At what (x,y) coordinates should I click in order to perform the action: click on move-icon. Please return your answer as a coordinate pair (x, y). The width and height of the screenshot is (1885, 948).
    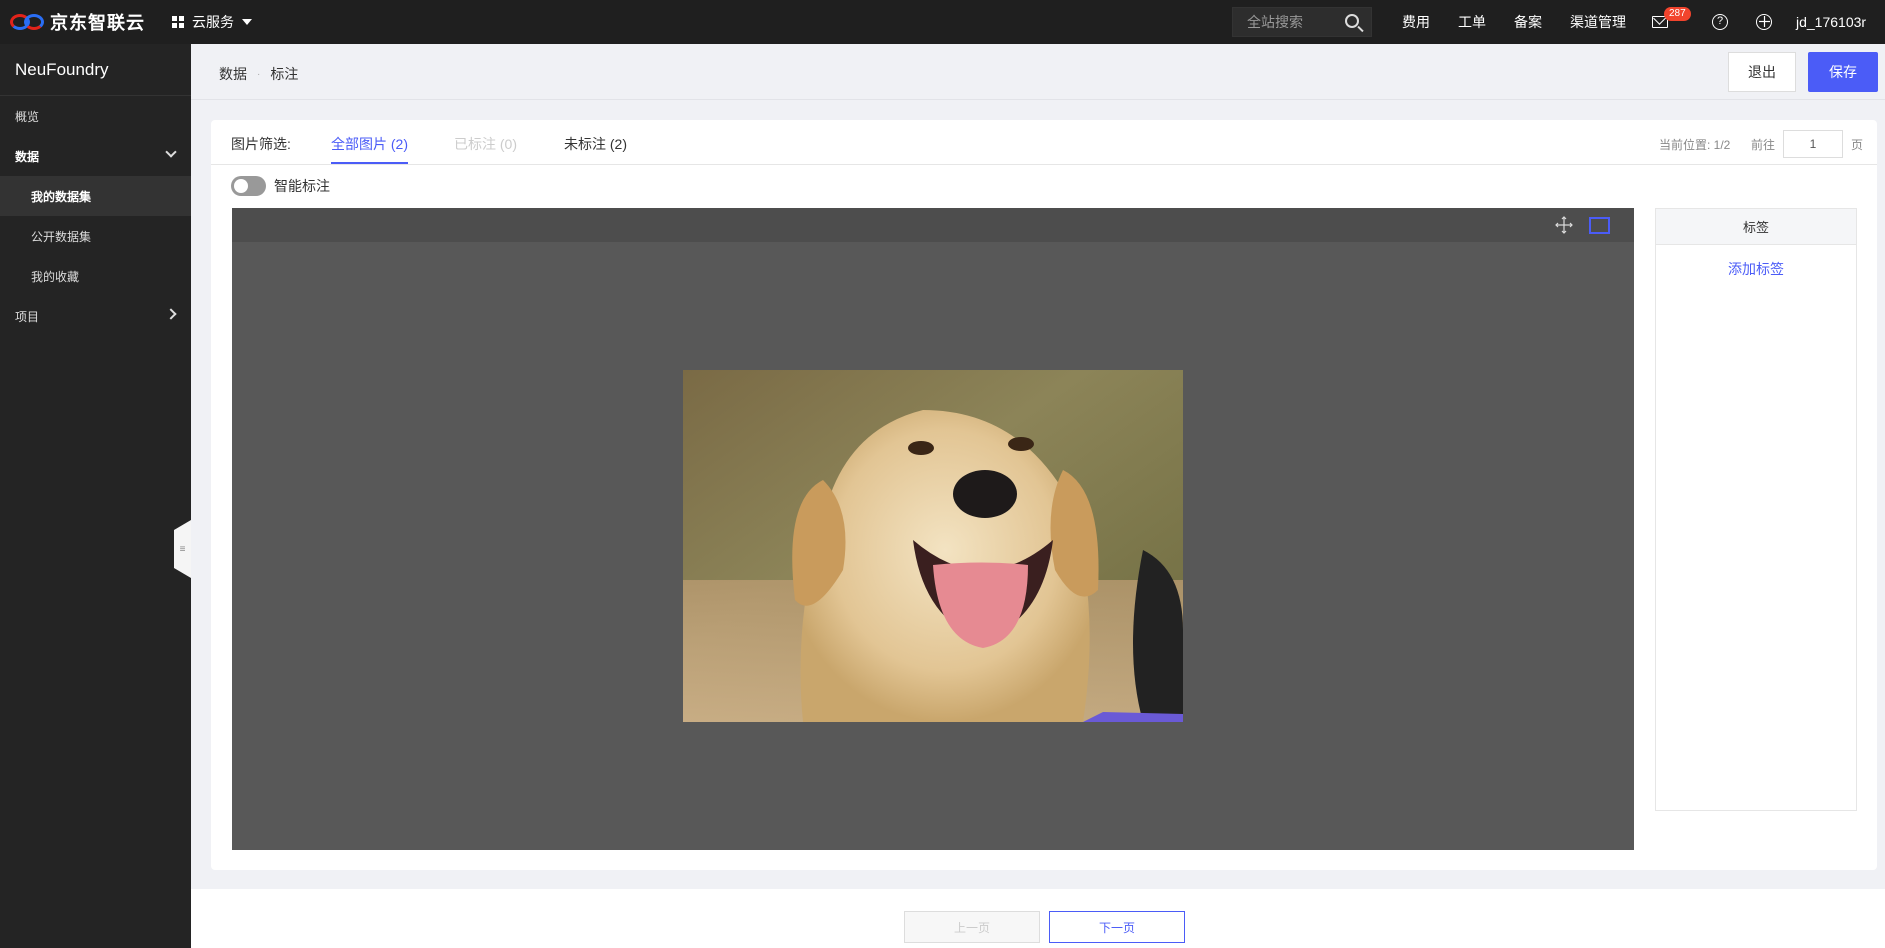
    Looking at the image, I should click on (1564, 225).